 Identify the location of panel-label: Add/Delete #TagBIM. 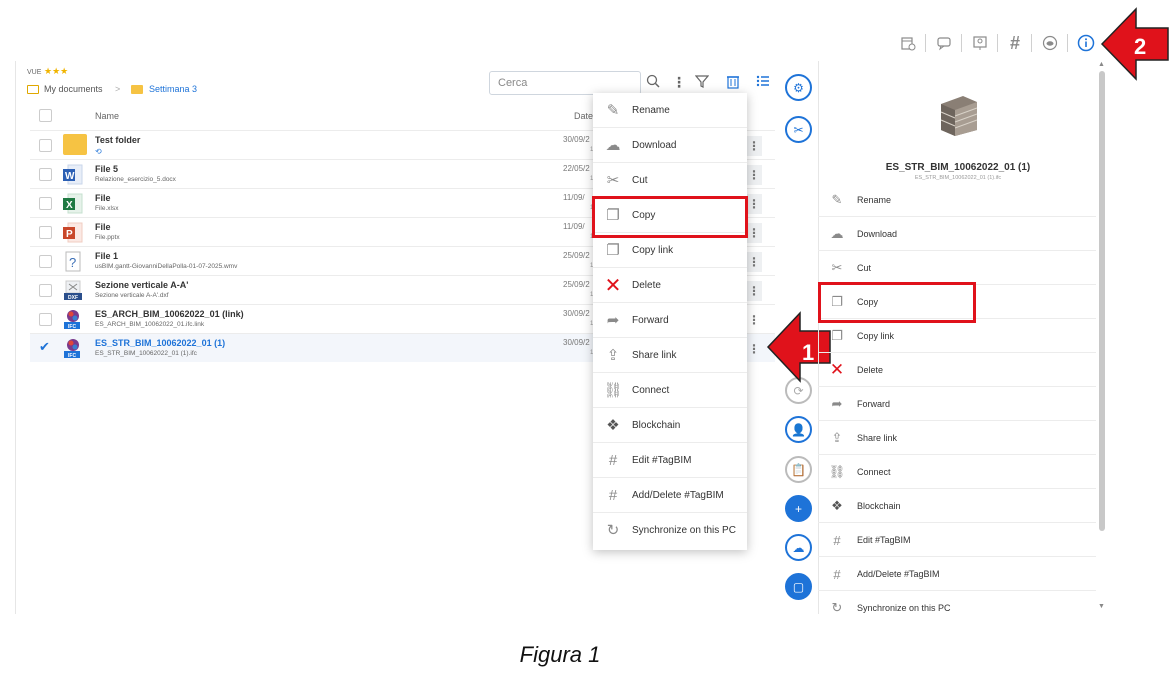
(898, 574).